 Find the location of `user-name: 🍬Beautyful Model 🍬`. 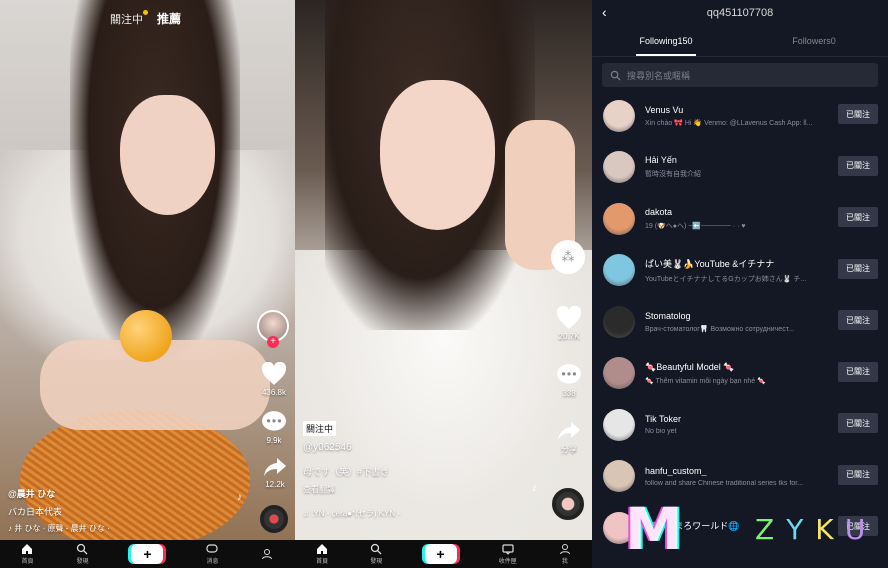

user-name: 🍬Beautyful Model 🍬 is located at coordinates (740, 367).